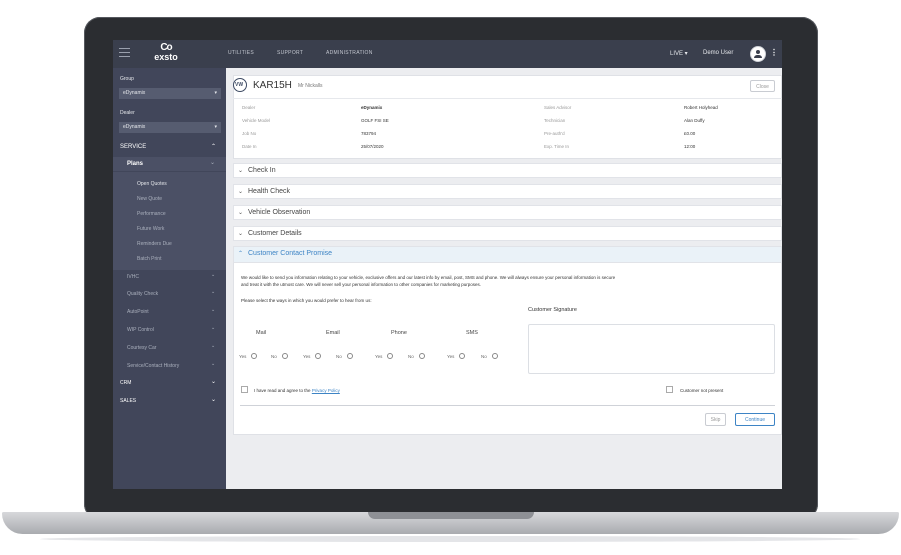  Describe the element at coordinates (150, 229) in the screenshot. I see `sidebar-item-future-work: Future Work` at that location.